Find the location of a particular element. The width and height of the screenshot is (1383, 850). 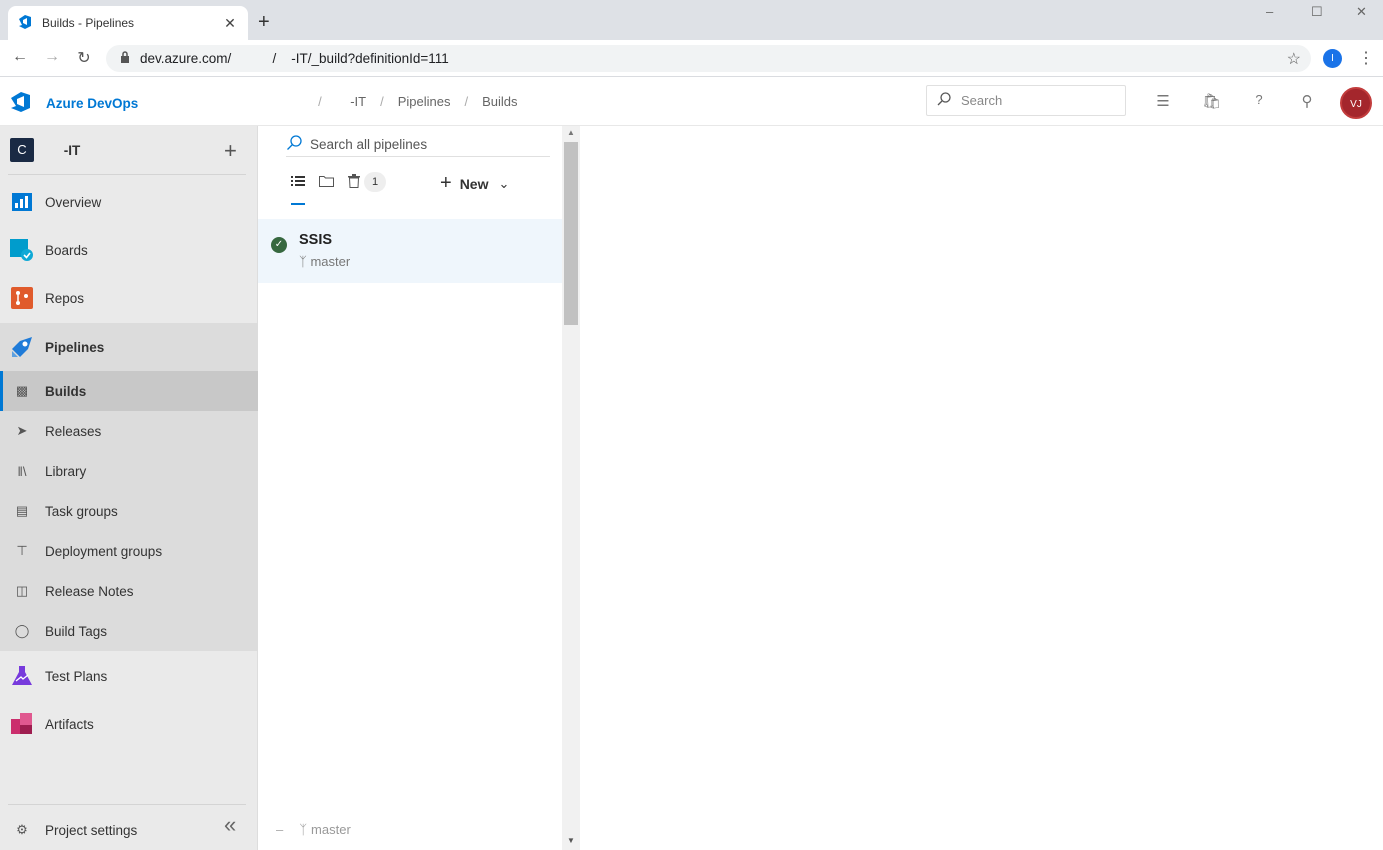

test-plans-icon is located at coordinates (22, 676).